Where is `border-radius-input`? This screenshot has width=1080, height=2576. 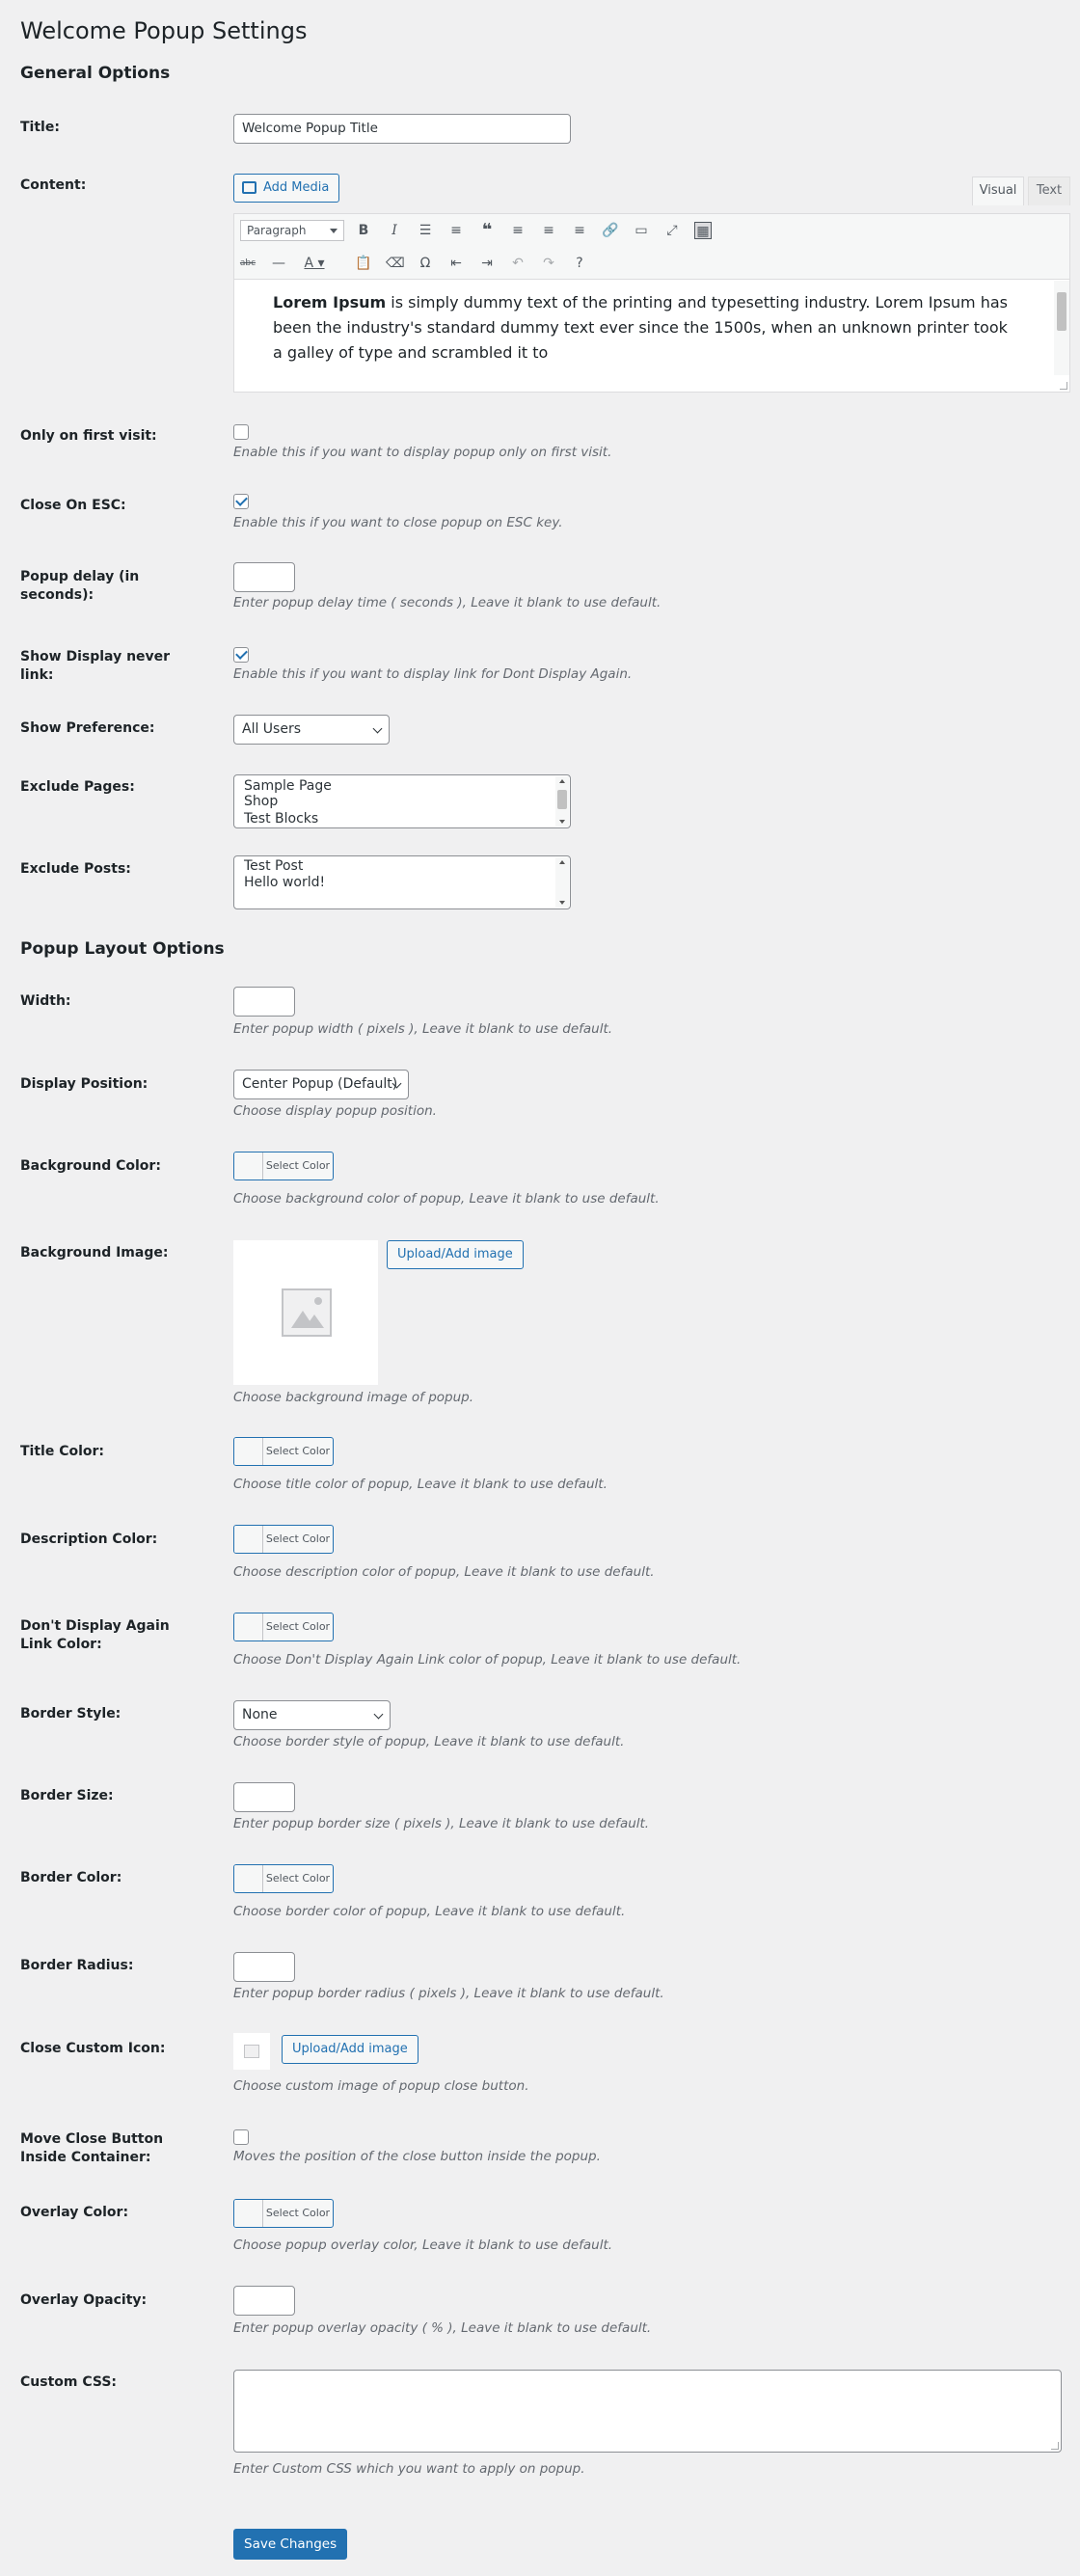 border-radius-input is located at coordinates (264, 1967).